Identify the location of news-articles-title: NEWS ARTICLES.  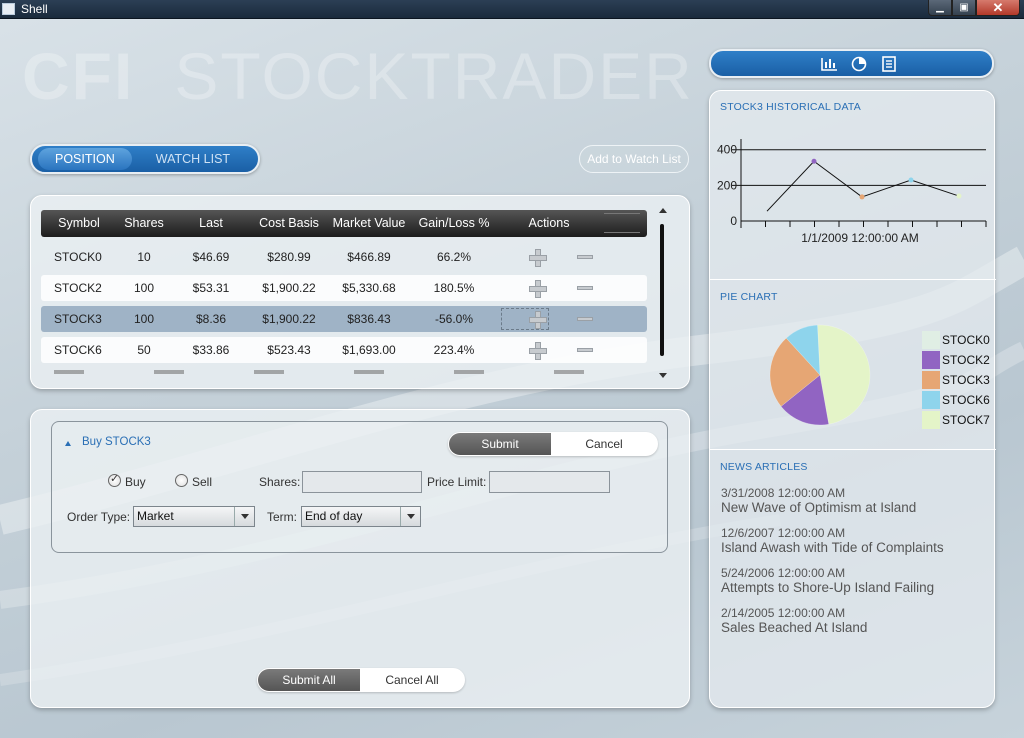
(764, 467).